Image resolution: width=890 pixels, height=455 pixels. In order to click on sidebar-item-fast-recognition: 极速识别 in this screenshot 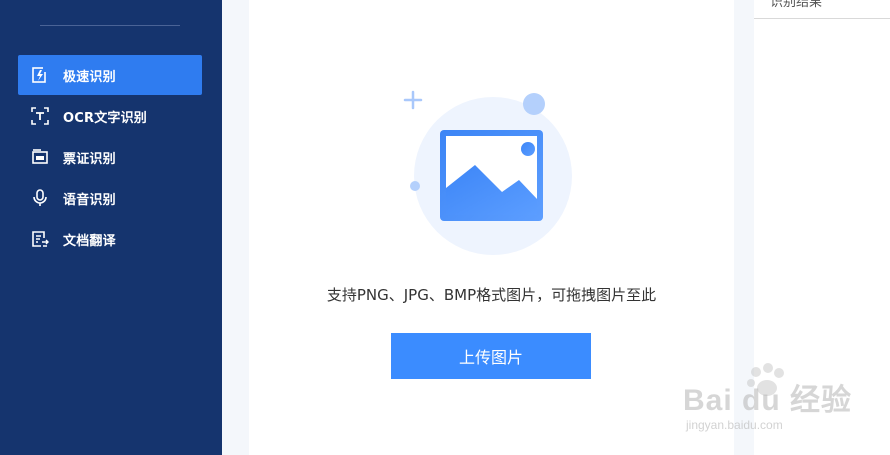, I will do `click(110, 75)`.